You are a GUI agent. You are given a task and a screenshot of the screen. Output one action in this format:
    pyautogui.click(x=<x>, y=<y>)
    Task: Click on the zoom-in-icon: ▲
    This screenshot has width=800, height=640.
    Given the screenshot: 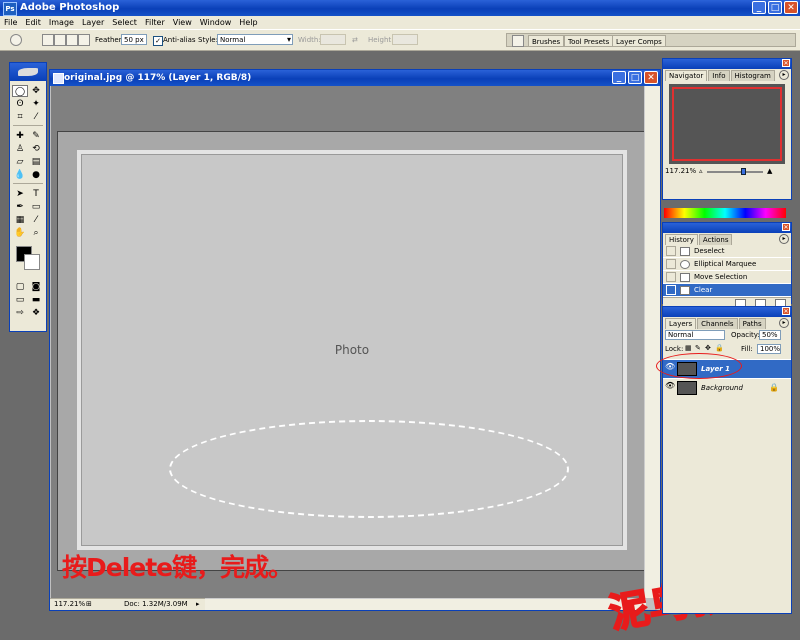 What is the action you would take?
    pyautogui.click(x=769, y=171)
    